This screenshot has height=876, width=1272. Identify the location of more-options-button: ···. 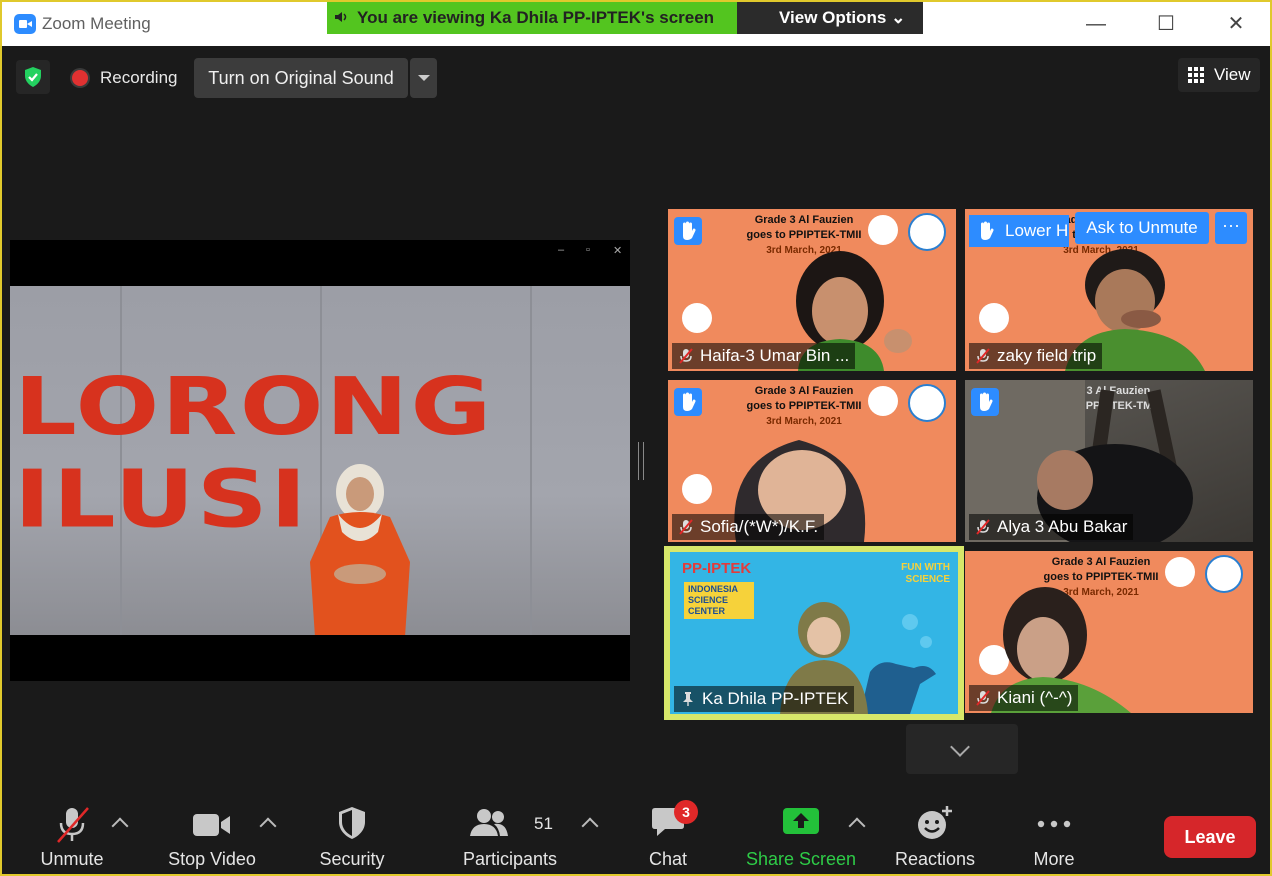
(1231, 228).